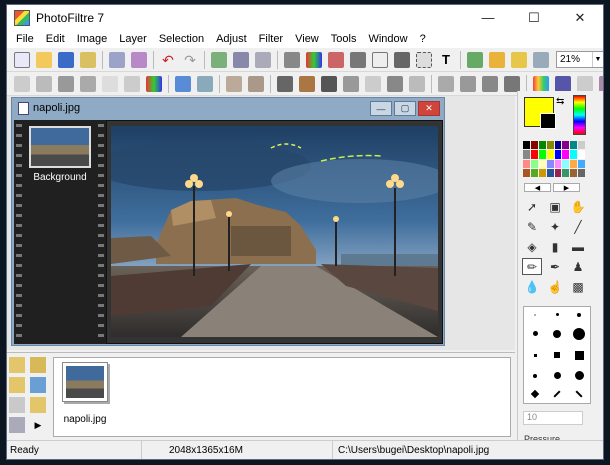 The image size is (610, 465). Describe the element at coordinates (234, 83) in the screenshot. I see `color-balance-icon` at that location.